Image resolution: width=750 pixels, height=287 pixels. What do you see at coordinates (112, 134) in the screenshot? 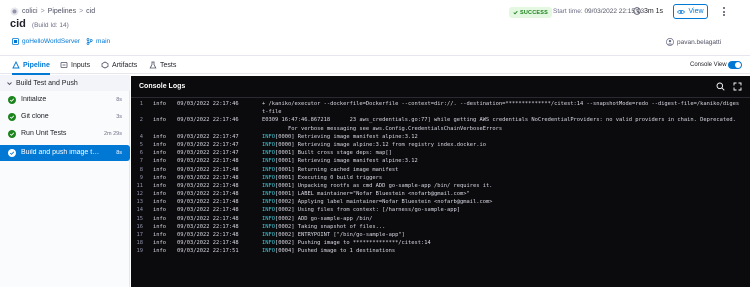
I see `step-duration: 2m 29s` at bounding box center [112, 134].